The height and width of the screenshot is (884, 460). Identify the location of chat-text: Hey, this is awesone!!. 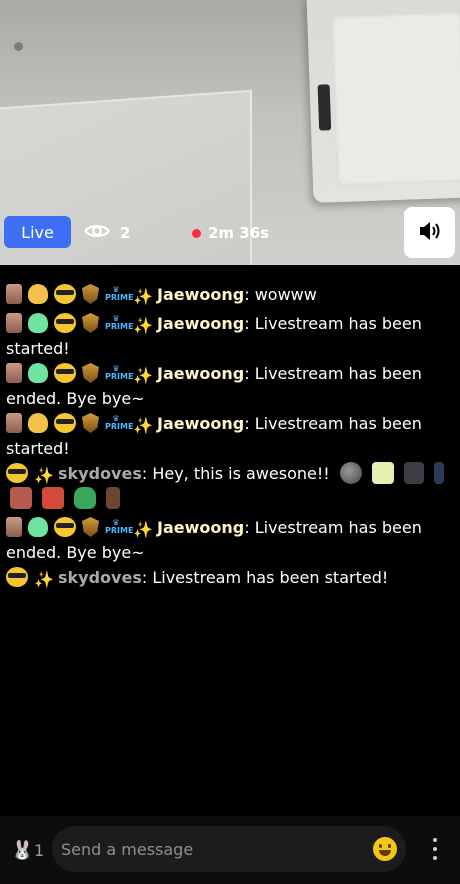
(241, 473).